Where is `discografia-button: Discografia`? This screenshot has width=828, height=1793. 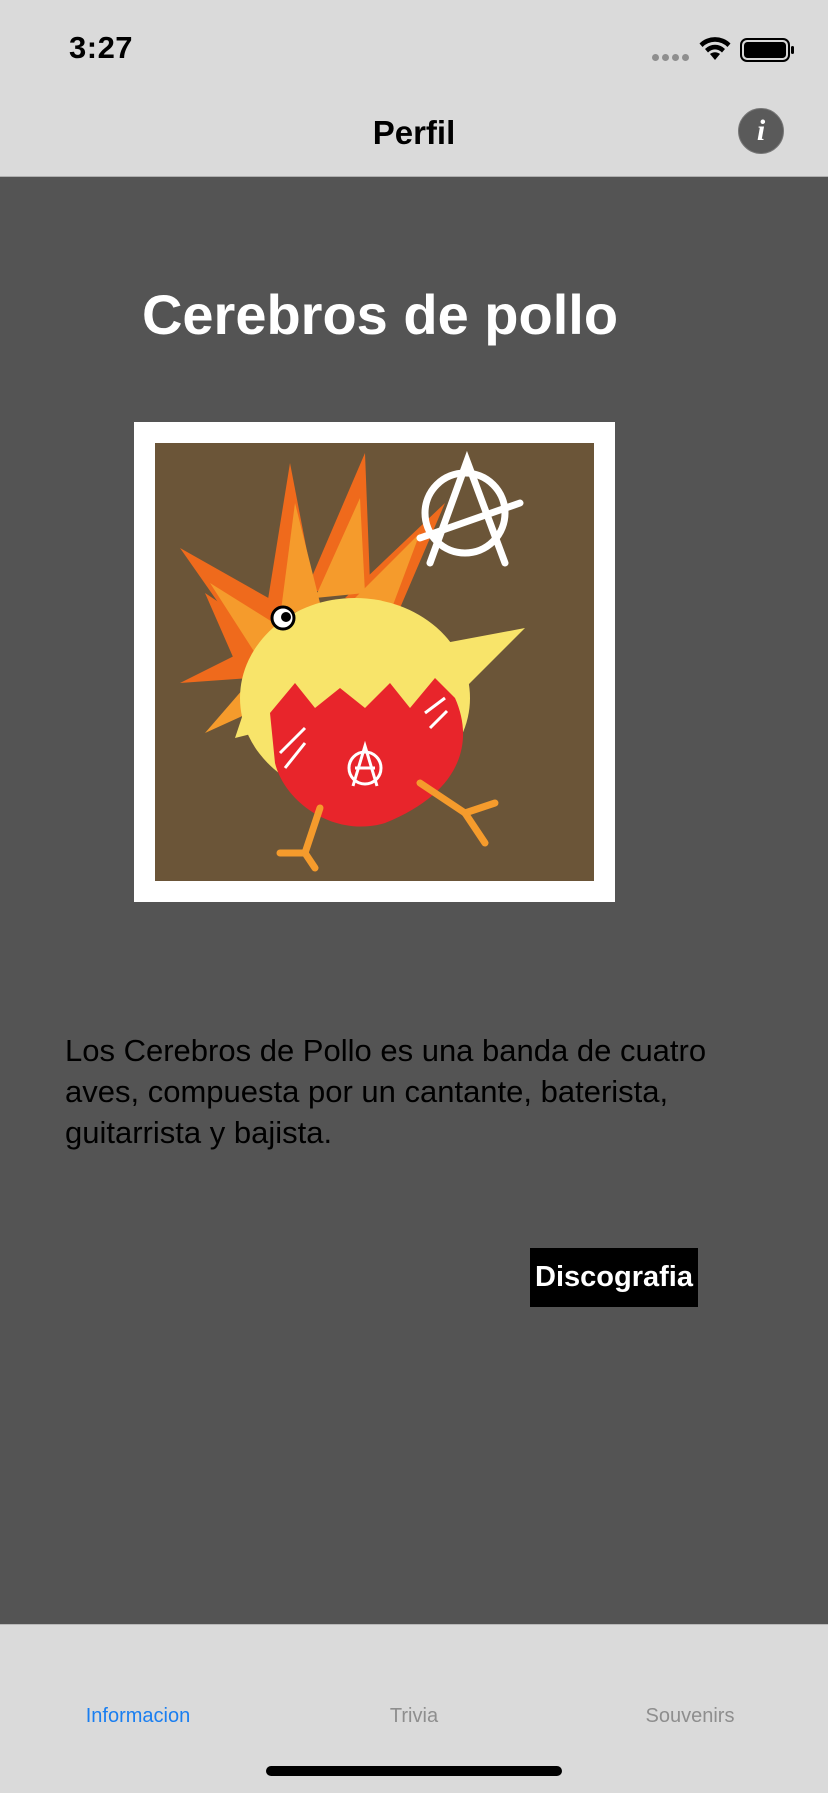
discografia-button: Discografia is located at coordinates (614, 1277).